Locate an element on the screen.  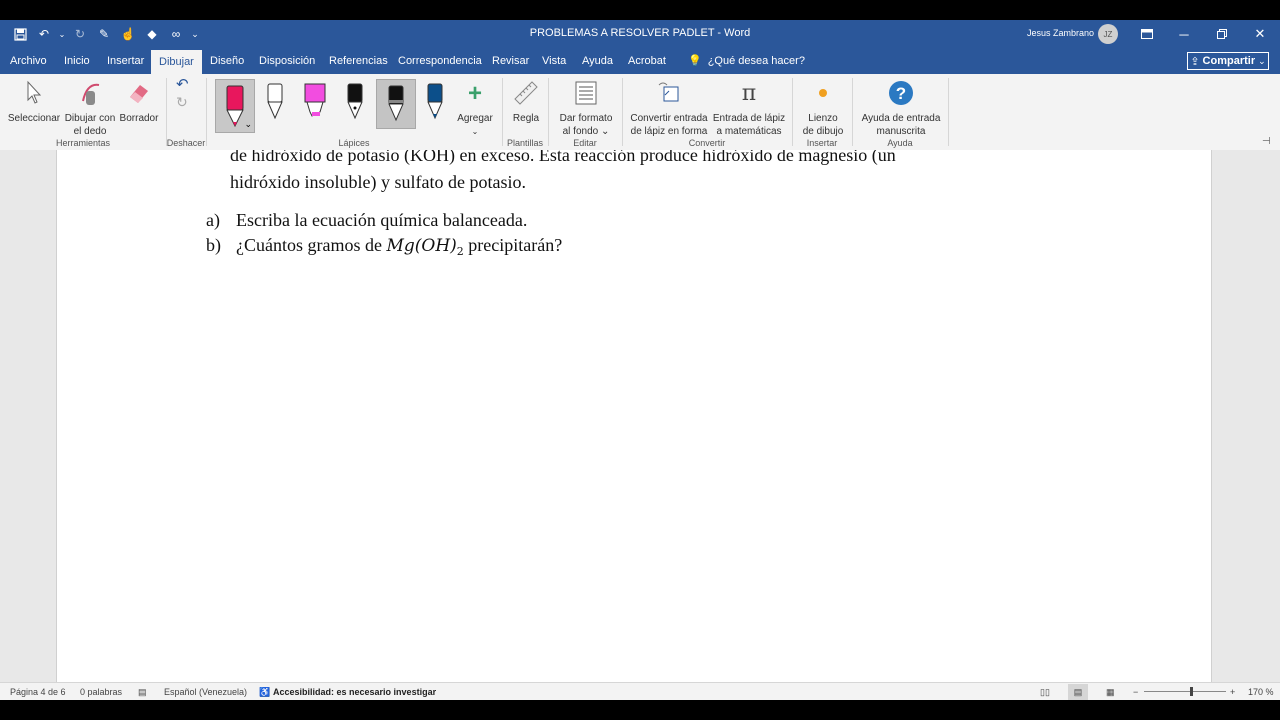
tab-ayuda: Ayuda is located at coordinates (597, 61).